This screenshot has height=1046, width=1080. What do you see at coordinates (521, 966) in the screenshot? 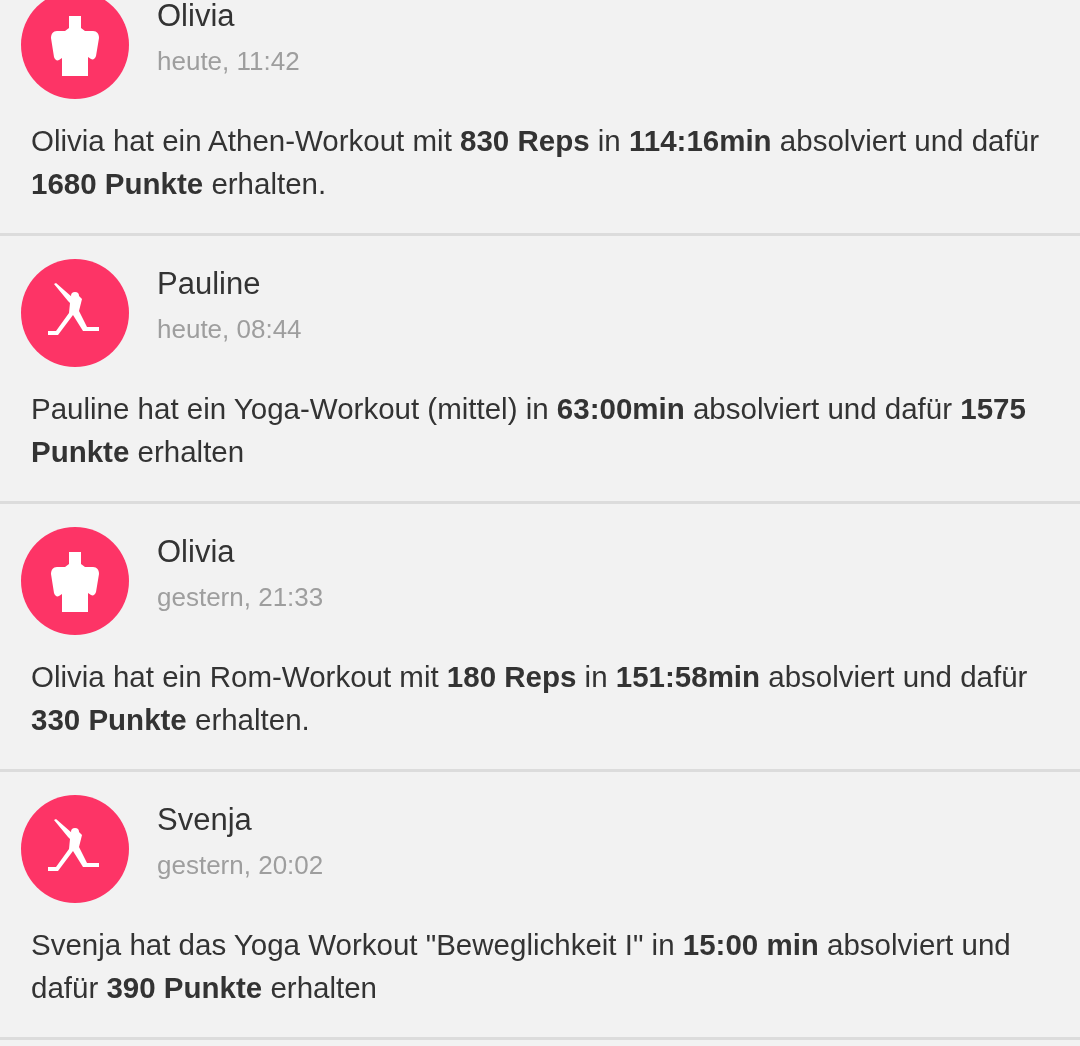
I see `activity-text: Svenja hat das Yoga Workout "Beweglichkeit I" in 15:00 min absolviert und dafür 390 Punkte erhalten` at bounding box center [521, 966].